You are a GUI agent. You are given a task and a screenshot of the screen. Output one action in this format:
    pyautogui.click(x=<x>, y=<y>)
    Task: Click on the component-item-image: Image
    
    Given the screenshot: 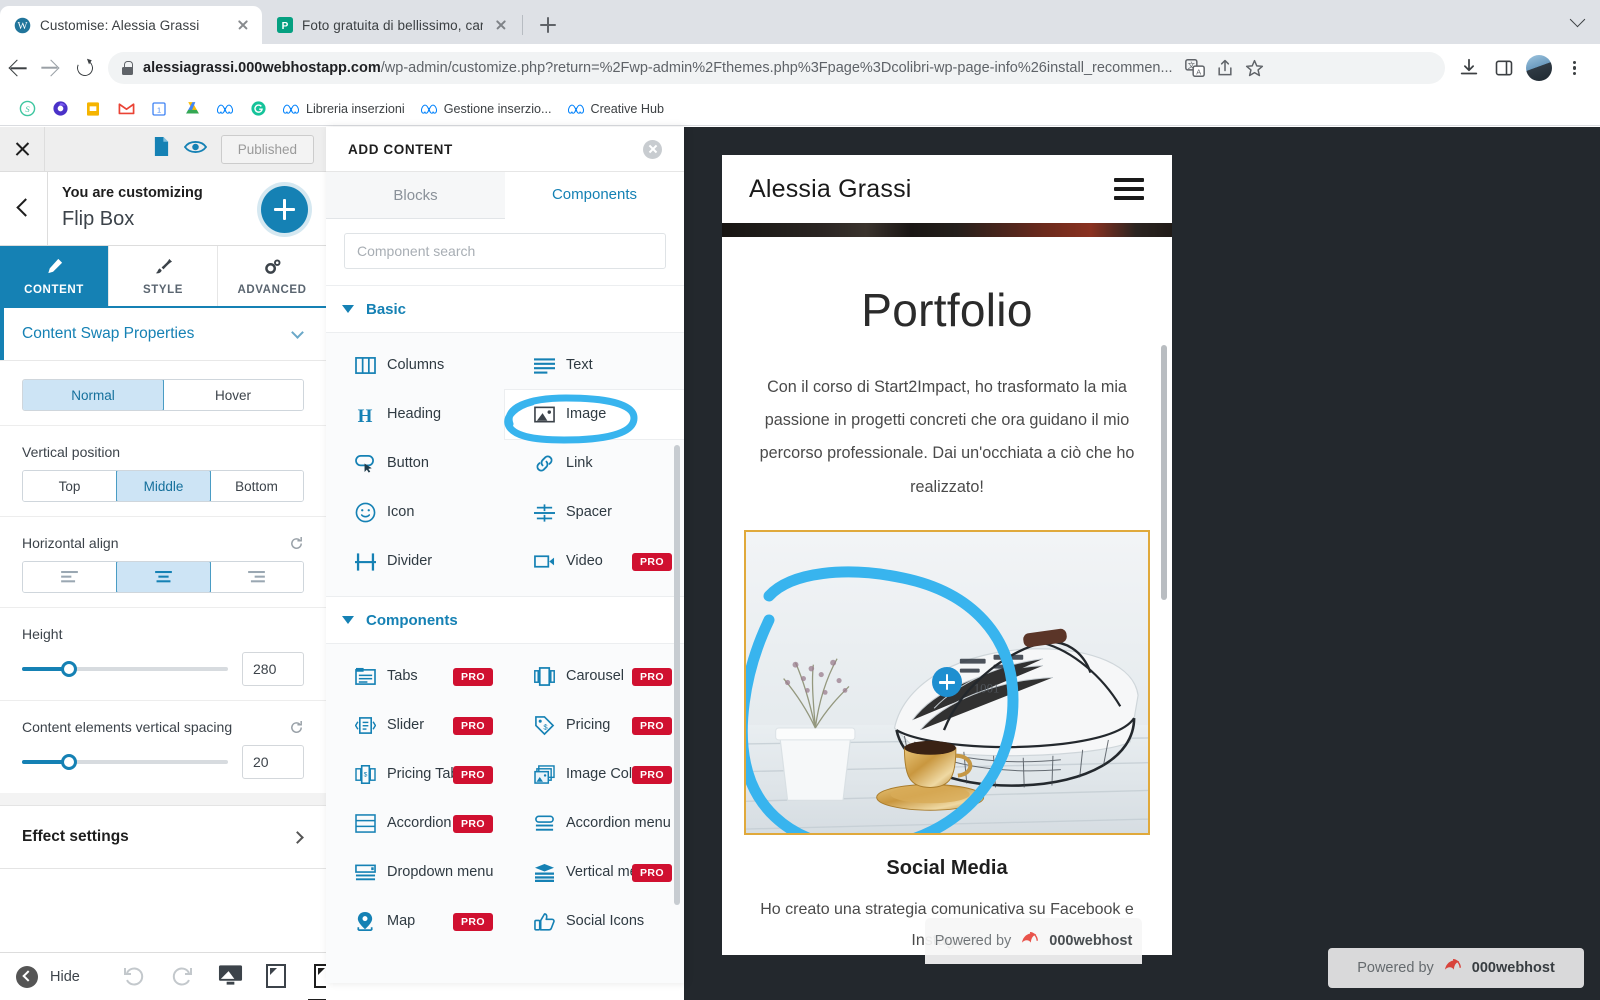 What is the action you would take?
    pyautogui.click(x=594, y=414)
    